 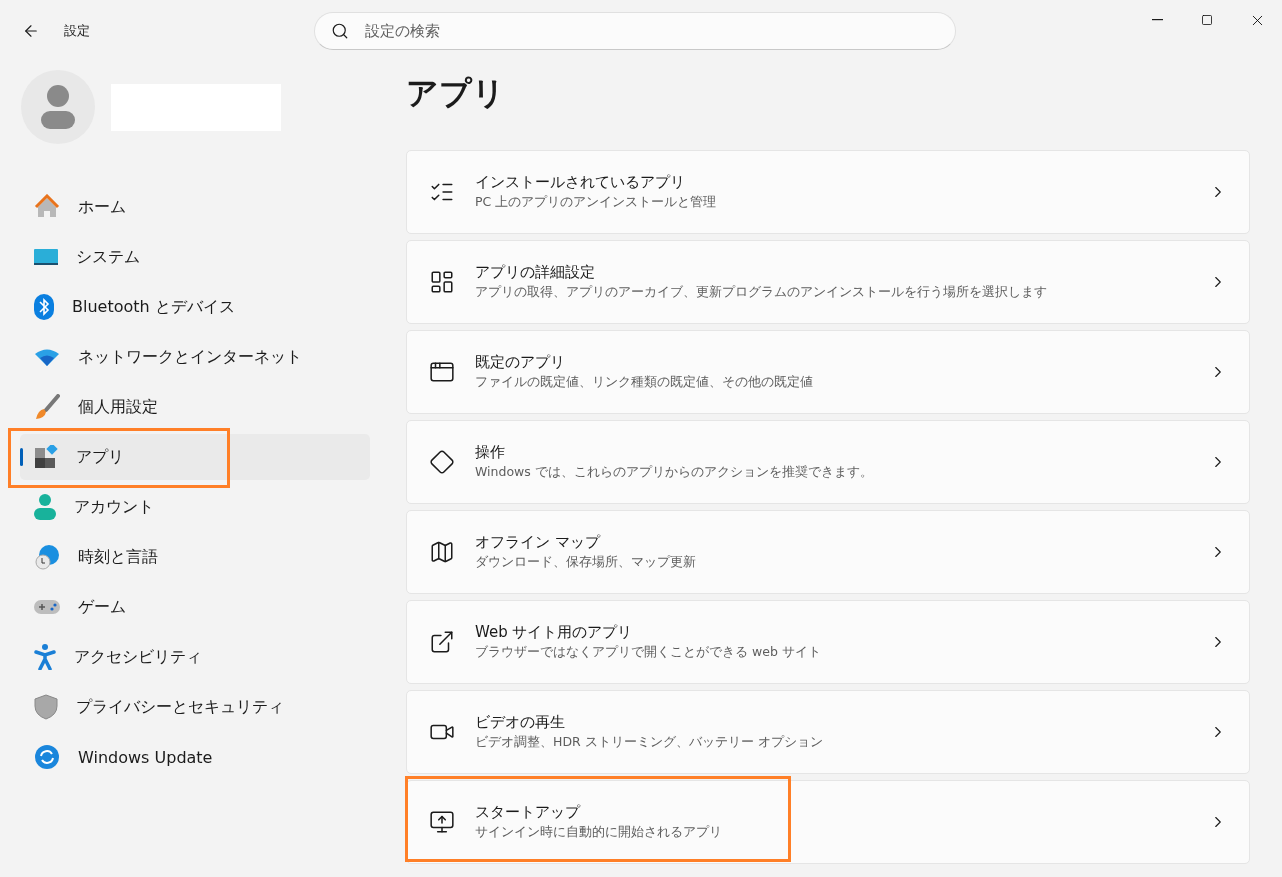 I want to click on page-heading: アプリ, so click(x=456, y=93).